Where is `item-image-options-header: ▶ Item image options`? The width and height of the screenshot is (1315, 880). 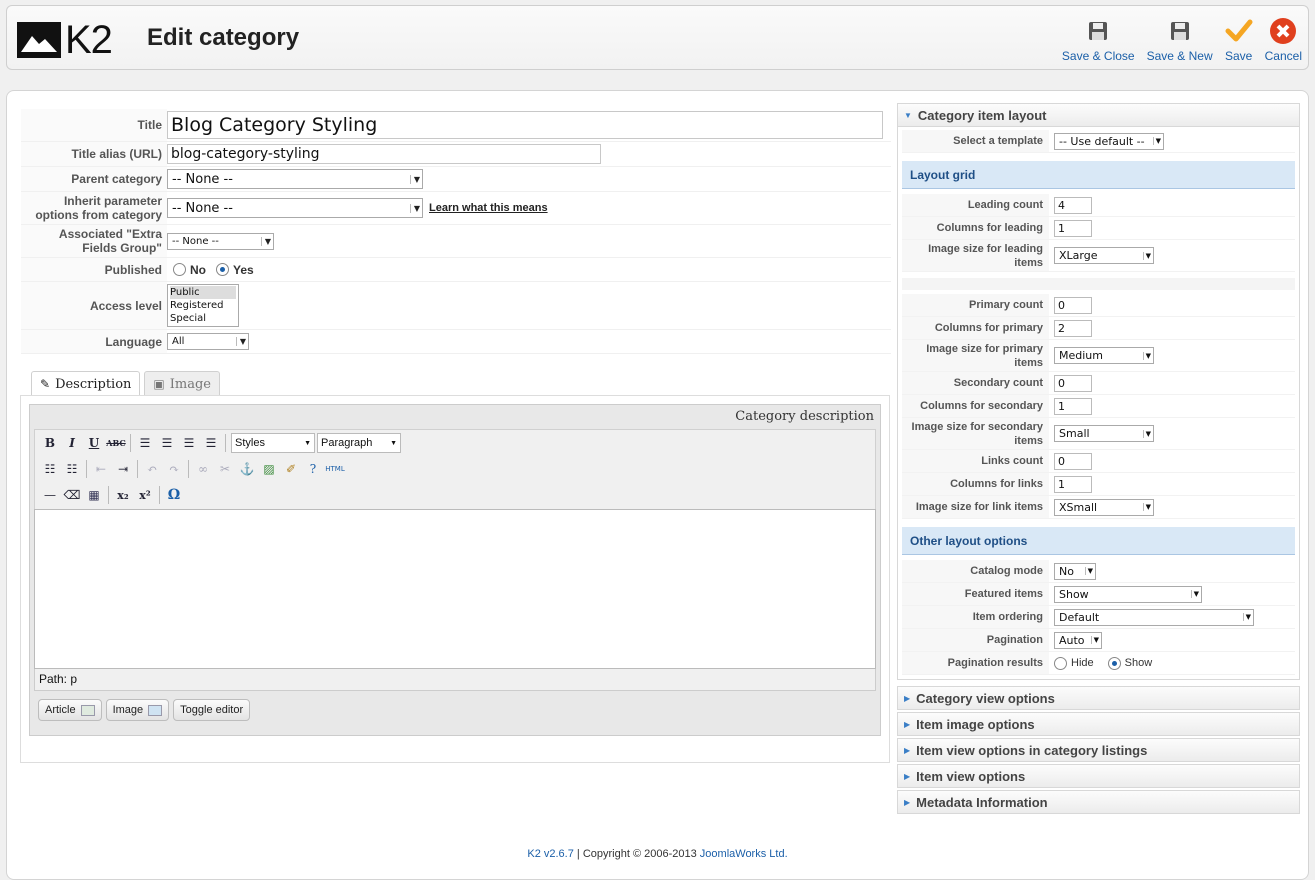
item-image-options-header: ▶ Item image options is located at coordinates (1098, 724).